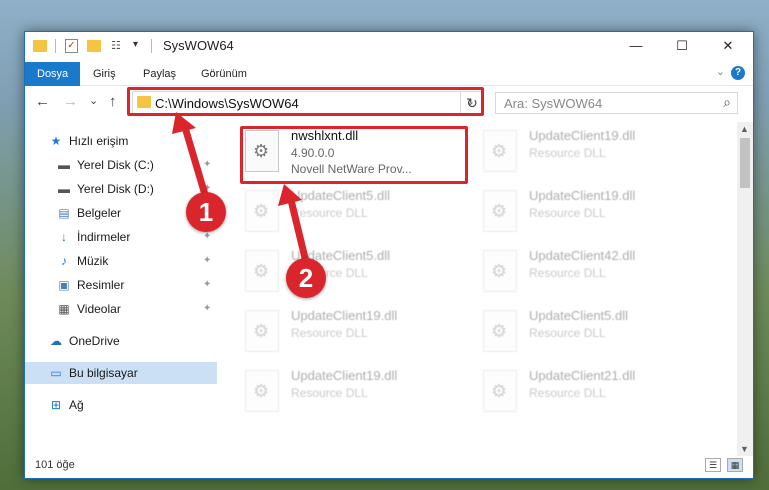 The image size is (769, 490). I want to click on address-bar: C:\Windows\SysWOW64 ⌄, so click(307, 103).